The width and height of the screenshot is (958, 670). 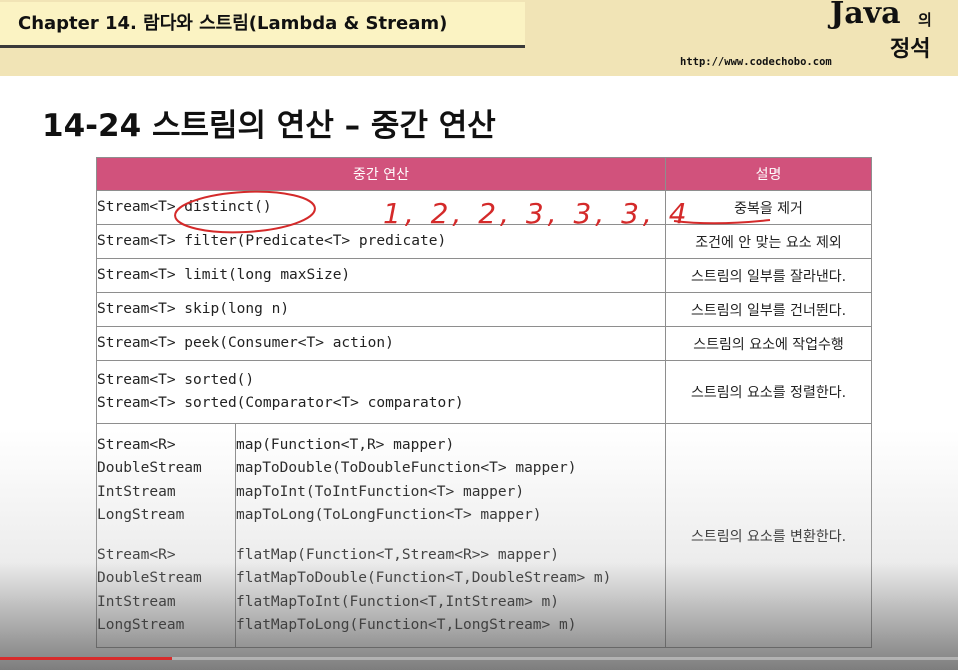 I want to click on map-method: flatMap(Function<T,Stream<R>> mapper), so click(x=398, y=554).